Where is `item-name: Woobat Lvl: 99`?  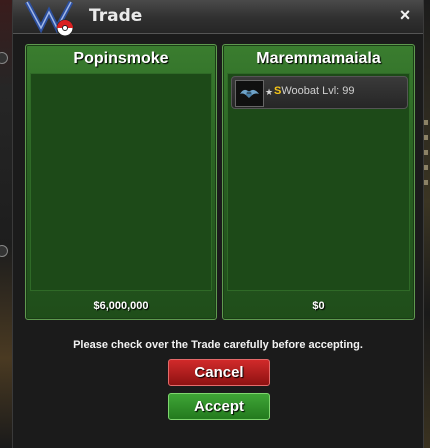
item-name: Woobat Lvl: 99 is located at coordinates (318, 91).